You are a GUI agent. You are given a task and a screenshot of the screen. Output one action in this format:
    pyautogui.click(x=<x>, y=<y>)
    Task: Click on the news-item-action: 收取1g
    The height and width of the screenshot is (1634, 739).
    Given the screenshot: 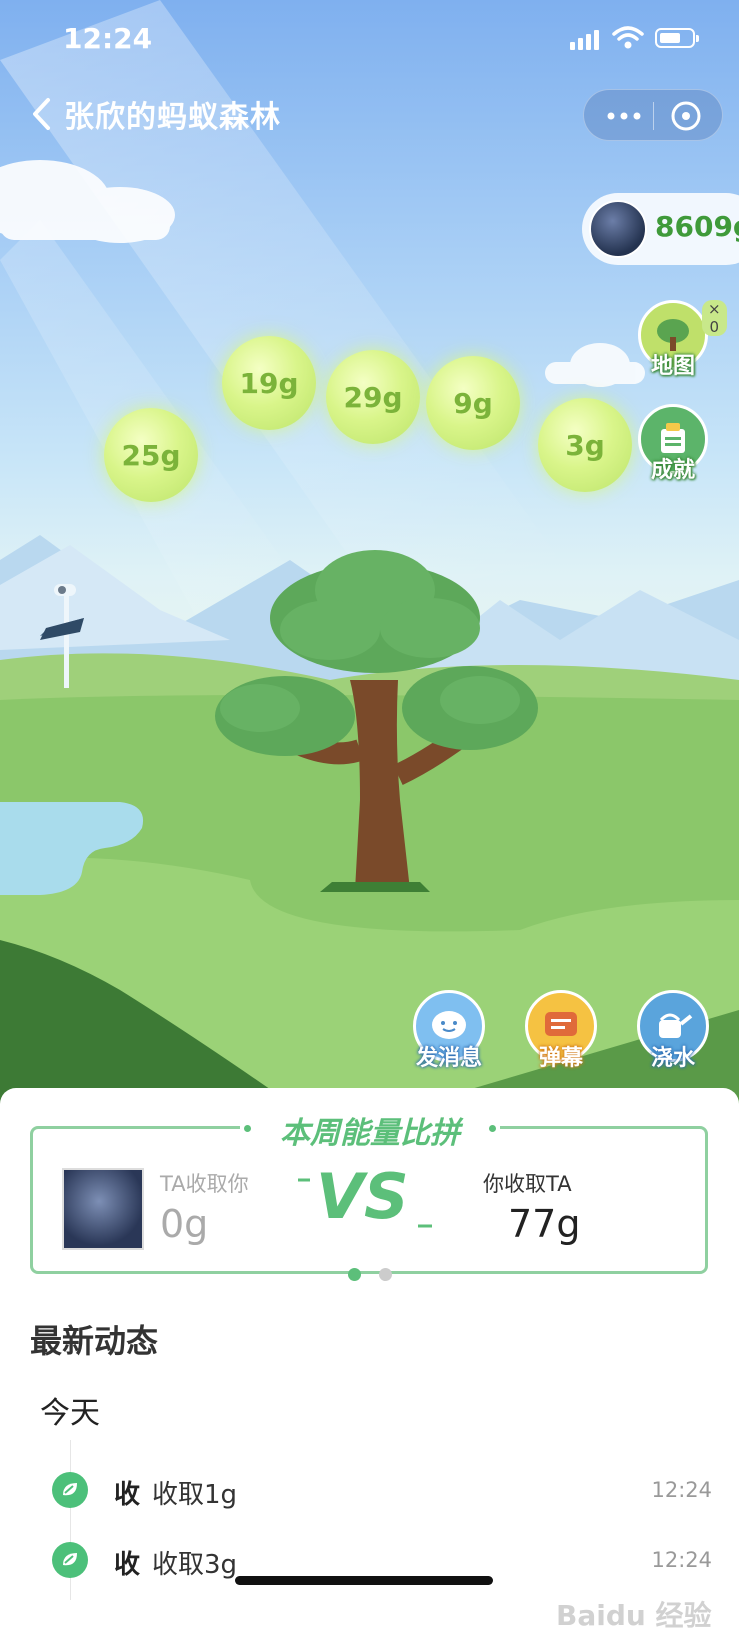 What is the action you would take?
    pyautogui.click(x=195, y=1495)
    